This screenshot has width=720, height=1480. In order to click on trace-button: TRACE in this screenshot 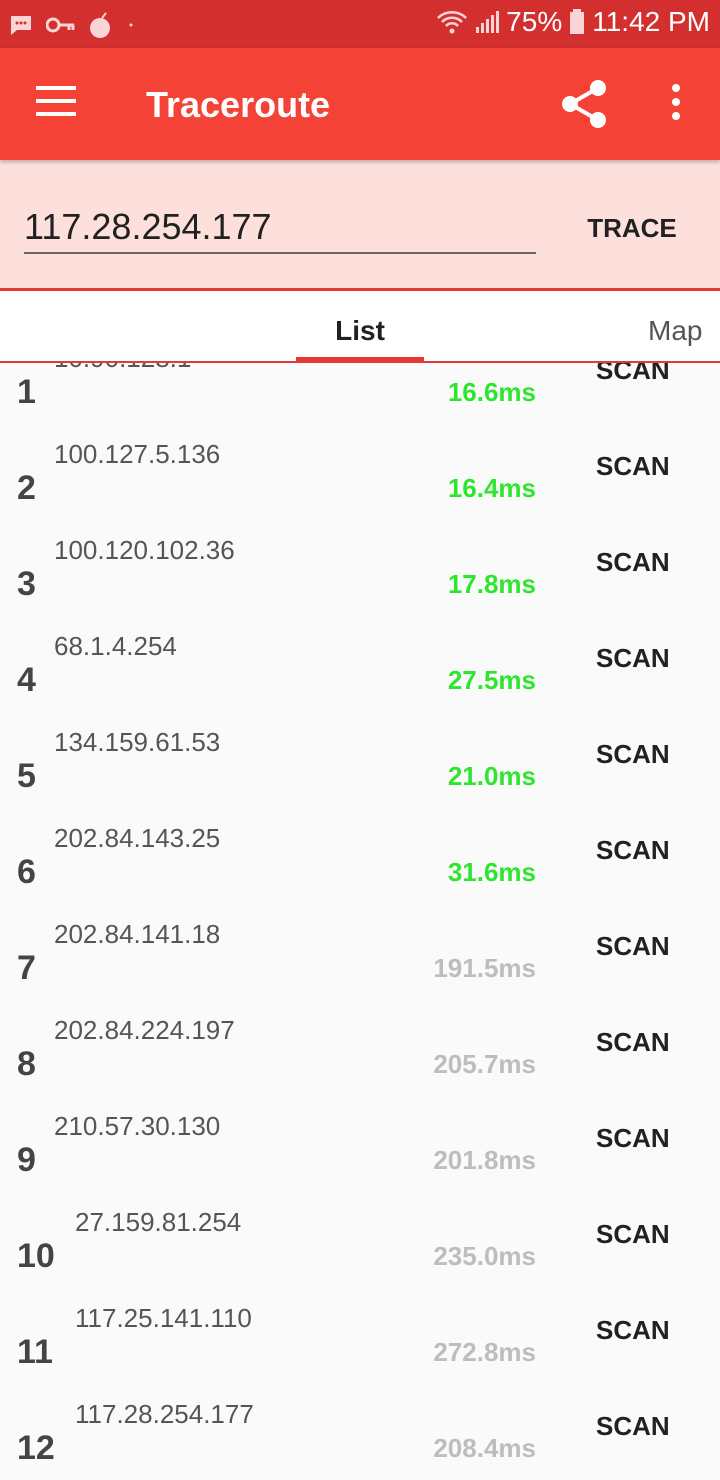, I will do `click(632, 228)`.